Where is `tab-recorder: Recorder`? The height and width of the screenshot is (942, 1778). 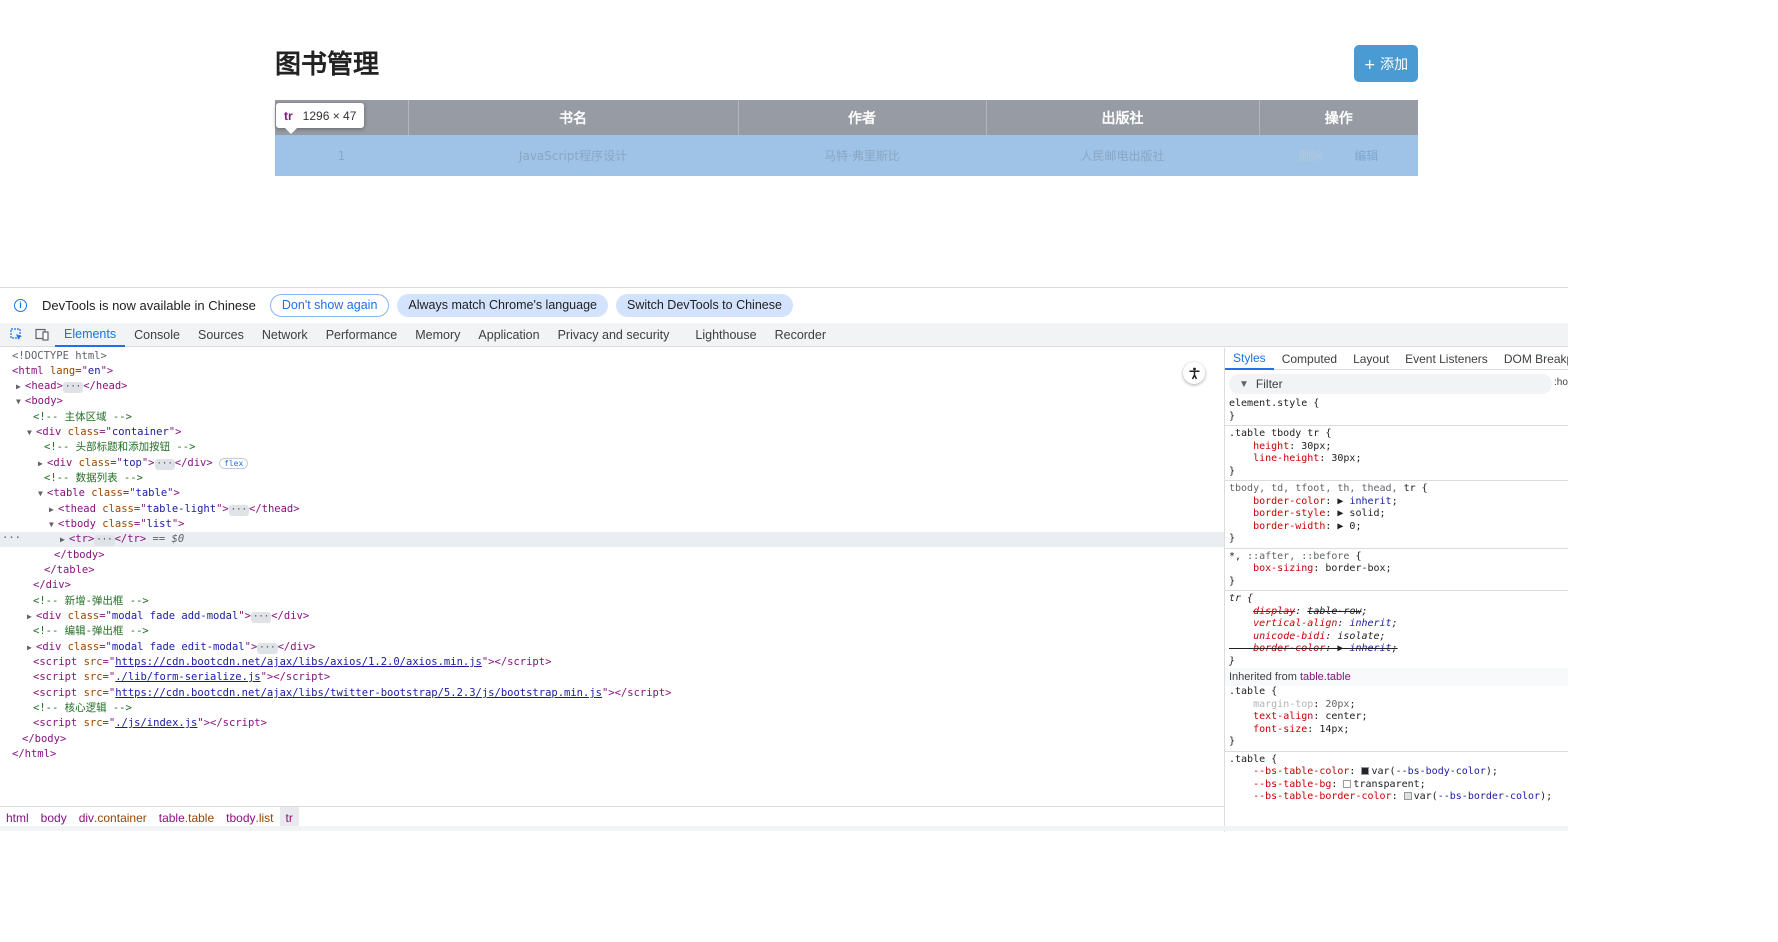 tab-recorder: Recorder is located at coordinates (800, 335).